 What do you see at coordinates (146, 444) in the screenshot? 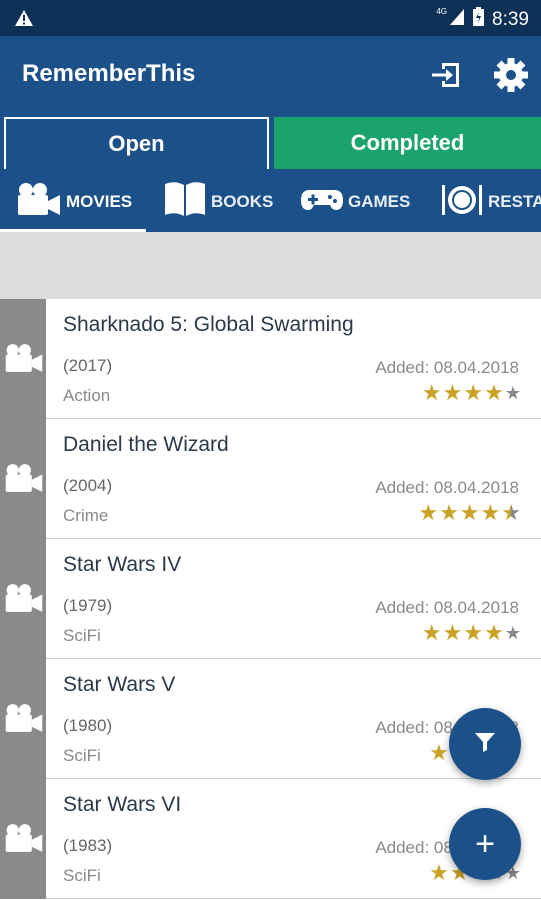
I see `item-title: Daniel the Wizard` at bounding box center [146, 444].